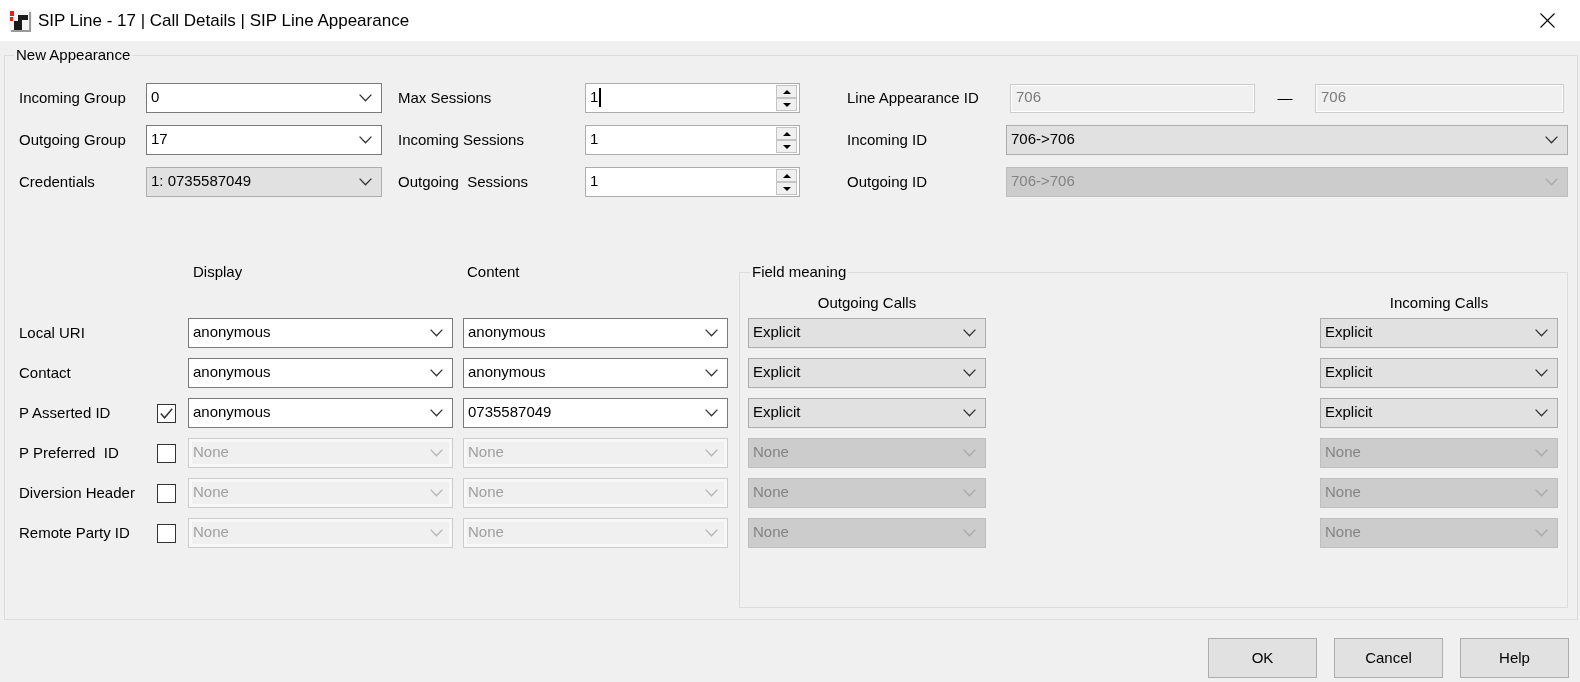  What do you see at coordinates (264, 98) in the screenshot?
I see `combo-box: 0` at bounding box center [264, 98].